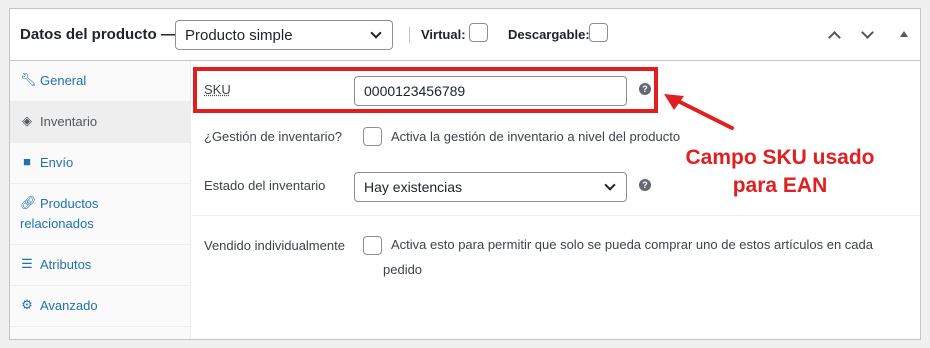  I want to click on list-icon: ☰, so click(27, 263).